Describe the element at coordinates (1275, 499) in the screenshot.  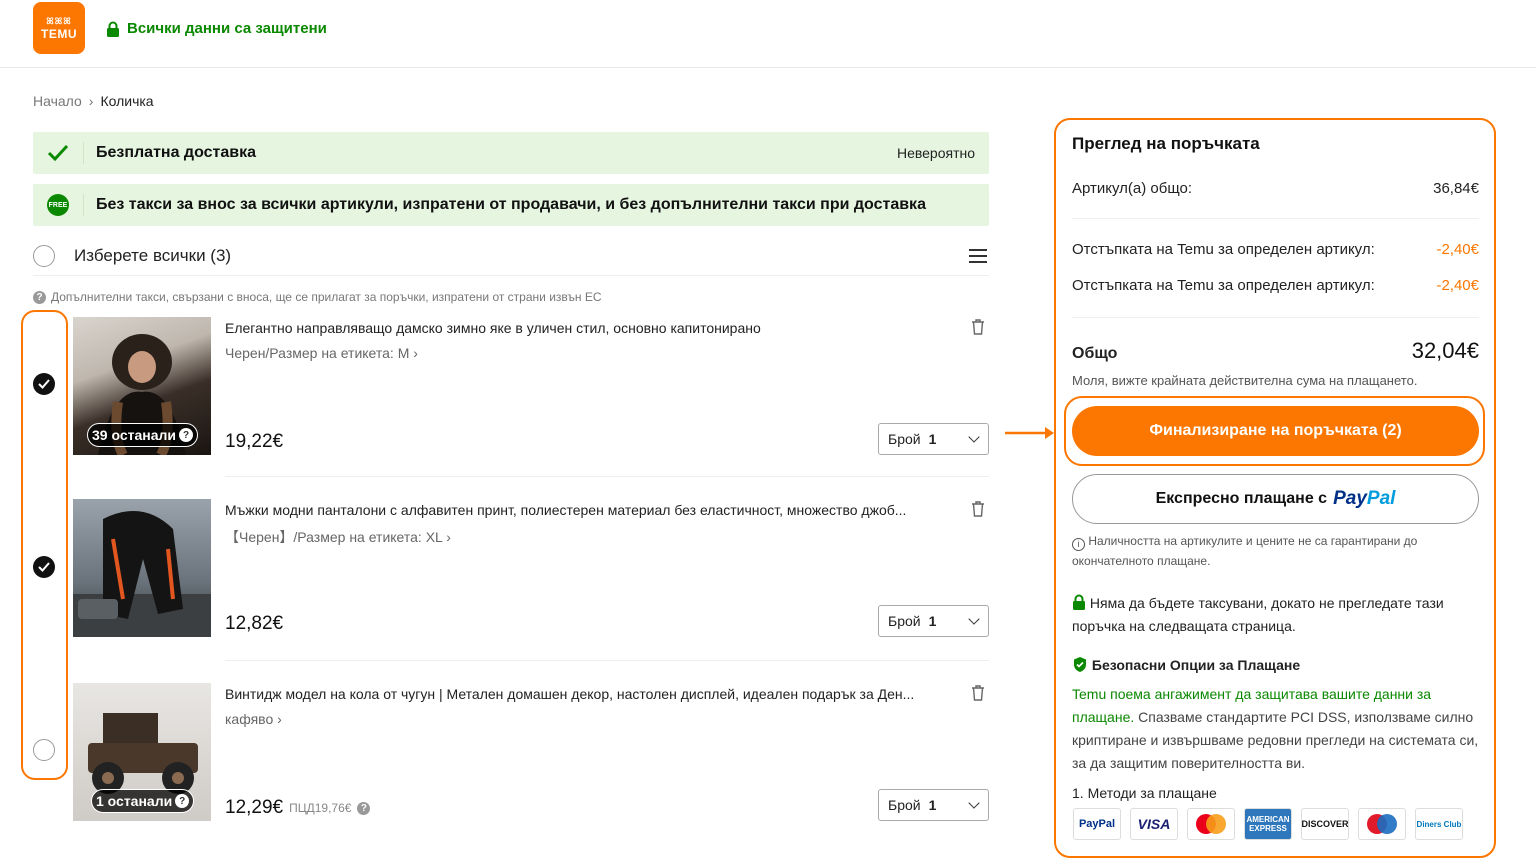
I see `paypal-express-button: Експресно плащане с PayPal` at that location.